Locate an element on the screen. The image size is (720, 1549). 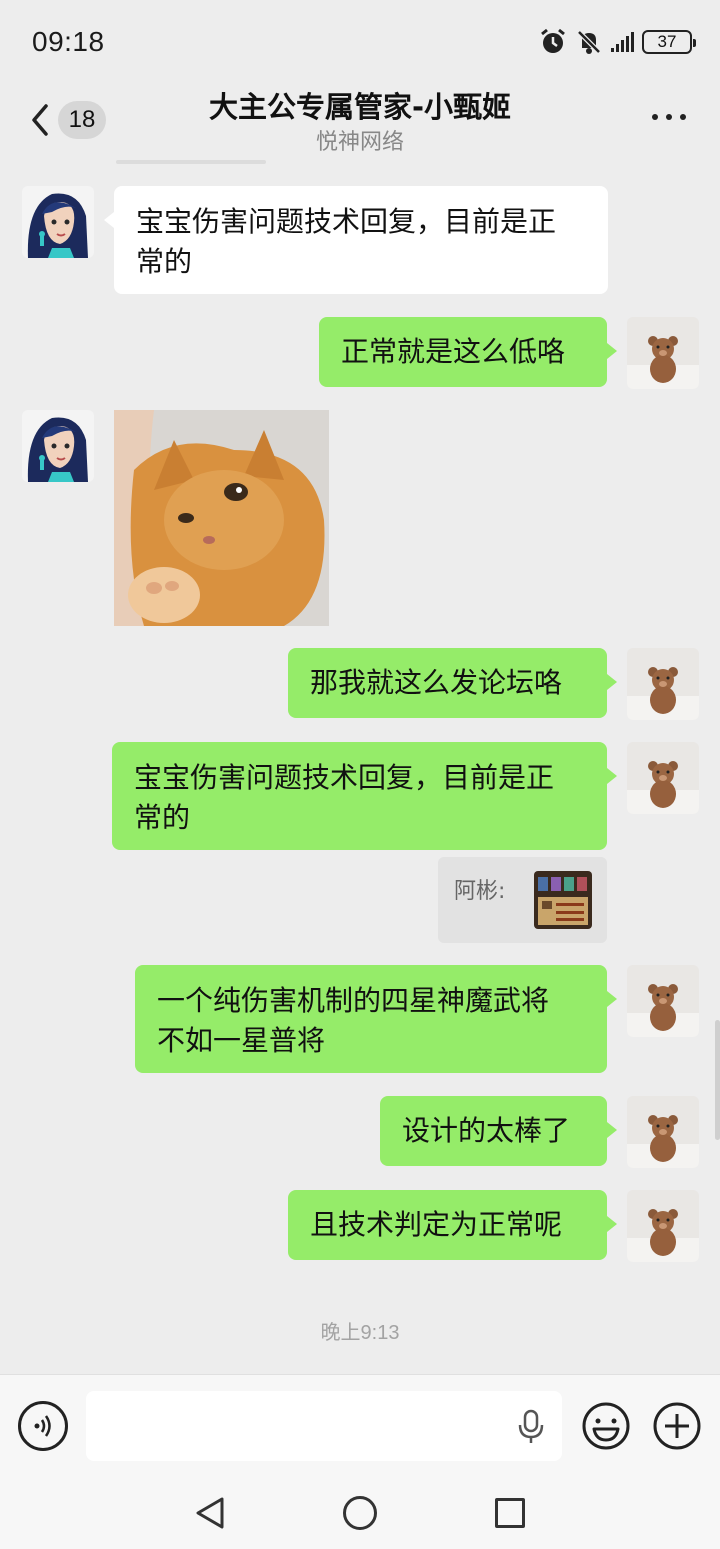
quote-author: 阿彬: is located at coordinates (480, 891).